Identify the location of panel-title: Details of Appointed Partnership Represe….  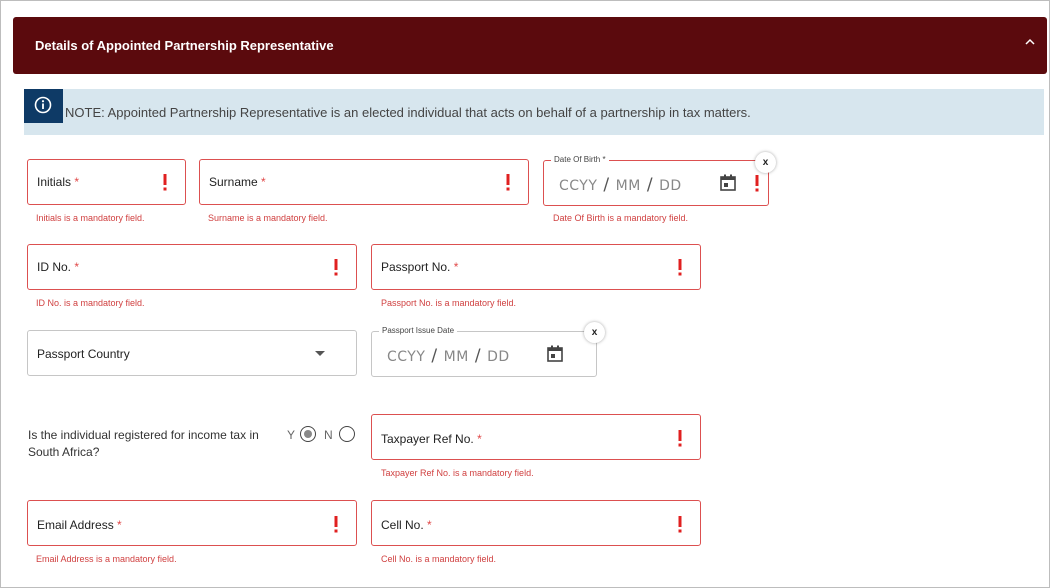
(184, 45).